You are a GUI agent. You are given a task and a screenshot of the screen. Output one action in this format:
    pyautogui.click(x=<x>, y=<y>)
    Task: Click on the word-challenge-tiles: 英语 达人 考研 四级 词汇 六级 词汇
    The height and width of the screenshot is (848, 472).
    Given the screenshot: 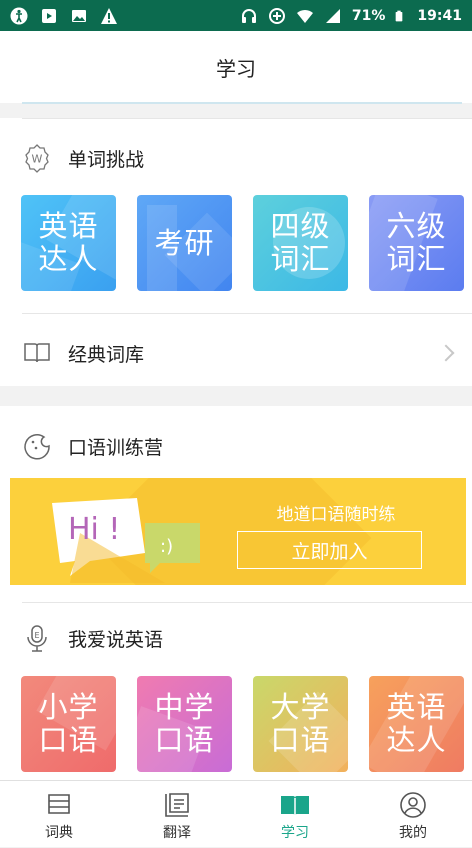 What is the action you would take?
    pyautogui.click(x=242, y=243)
    